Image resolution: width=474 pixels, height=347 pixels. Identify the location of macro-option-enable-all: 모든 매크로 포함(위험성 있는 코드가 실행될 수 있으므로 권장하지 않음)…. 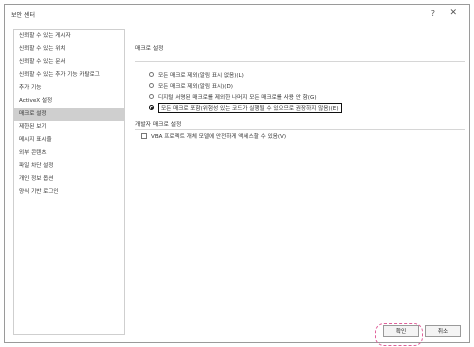
(307, 107).